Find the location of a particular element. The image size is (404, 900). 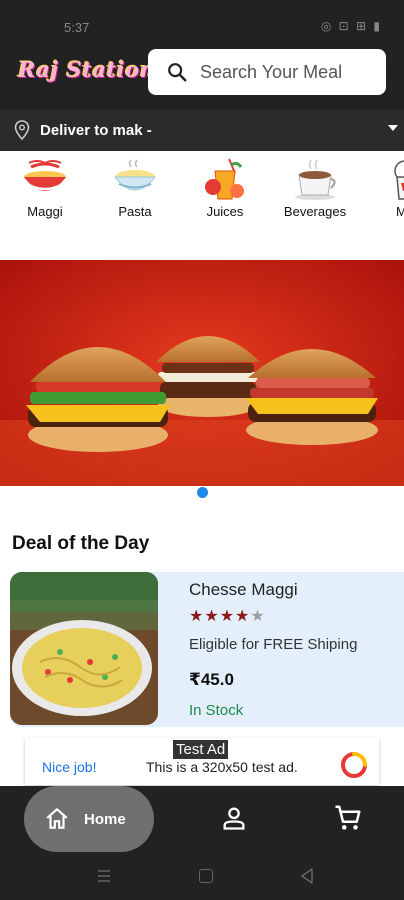

cart-icon is located at coordinates (348, 818).